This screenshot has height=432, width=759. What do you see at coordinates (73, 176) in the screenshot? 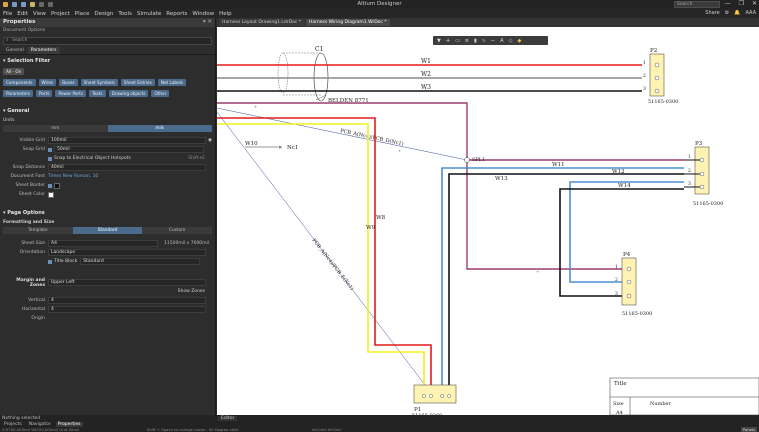
I see `document-font-link: Times New Roman, 10` at bounding box center [73, 176].